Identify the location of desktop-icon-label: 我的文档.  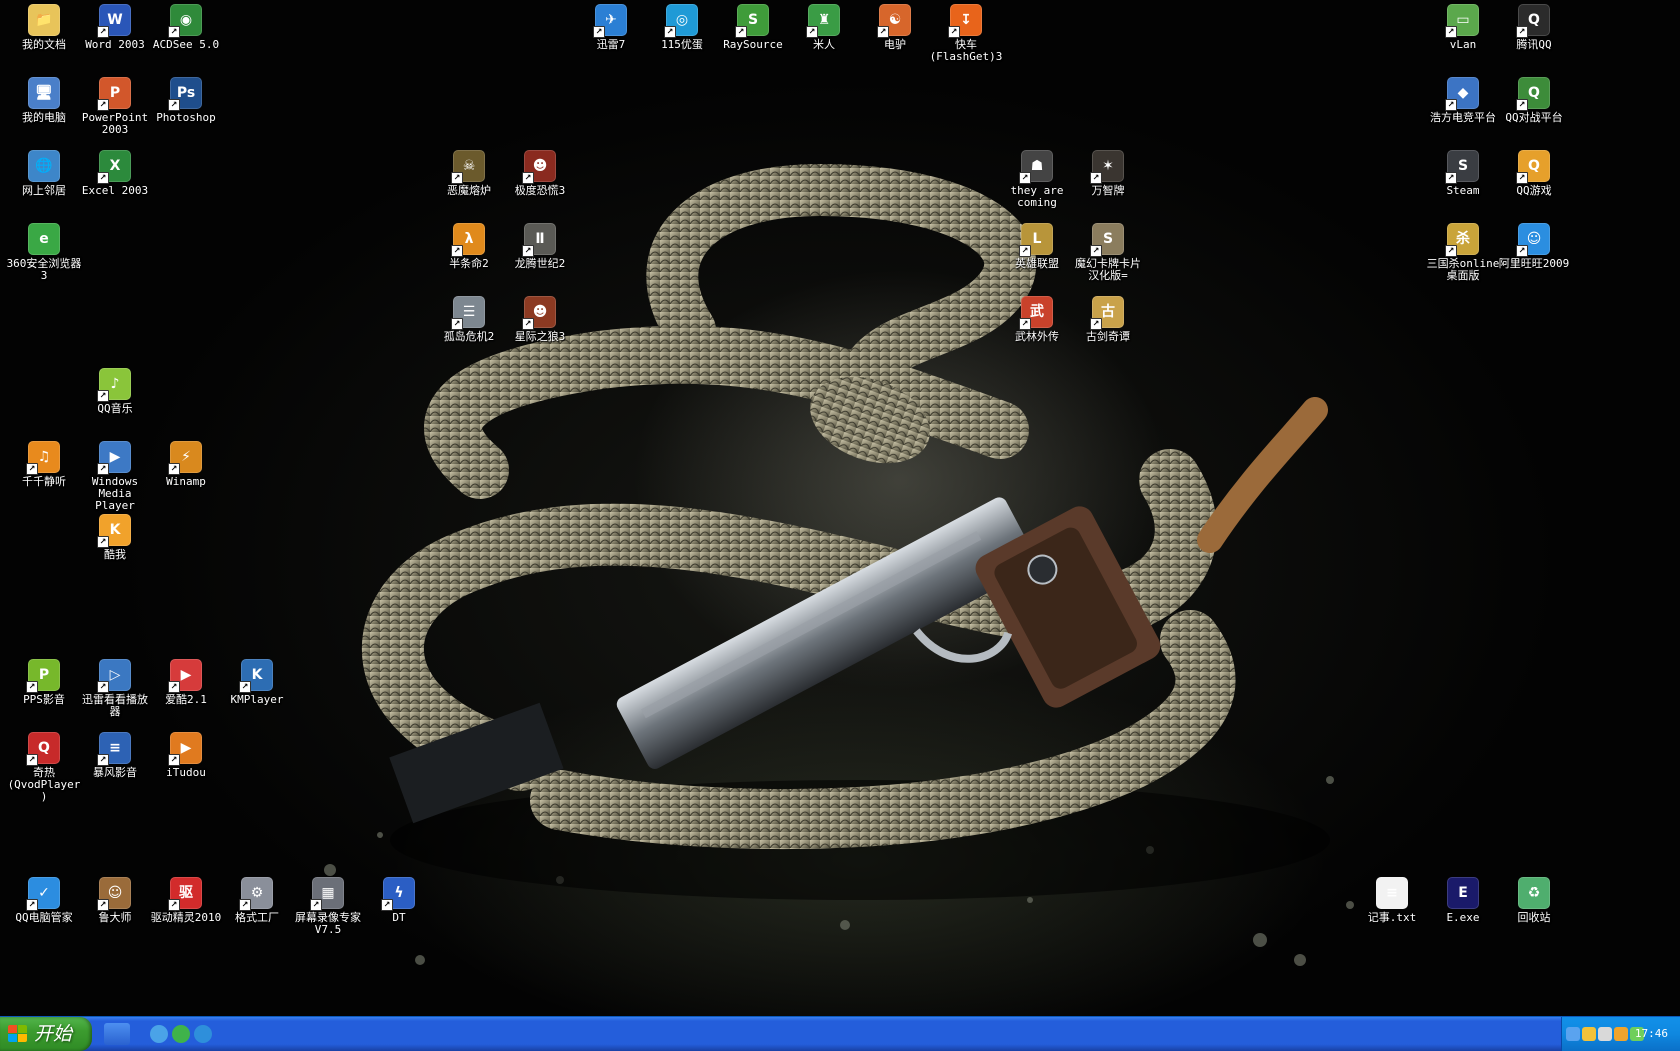
(44, 44).